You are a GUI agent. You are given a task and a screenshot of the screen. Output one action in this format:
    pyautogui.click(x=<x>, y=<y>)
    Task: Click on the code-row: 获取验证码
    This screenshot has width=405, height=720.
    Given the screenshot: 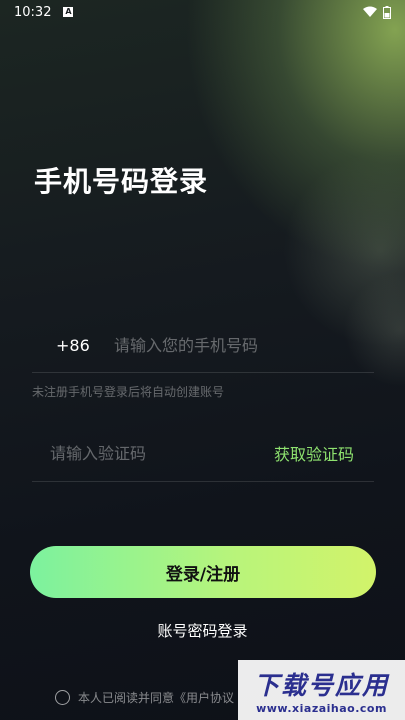 What is the action you would take?
    pyautogui.click(x=203, y=453)
    